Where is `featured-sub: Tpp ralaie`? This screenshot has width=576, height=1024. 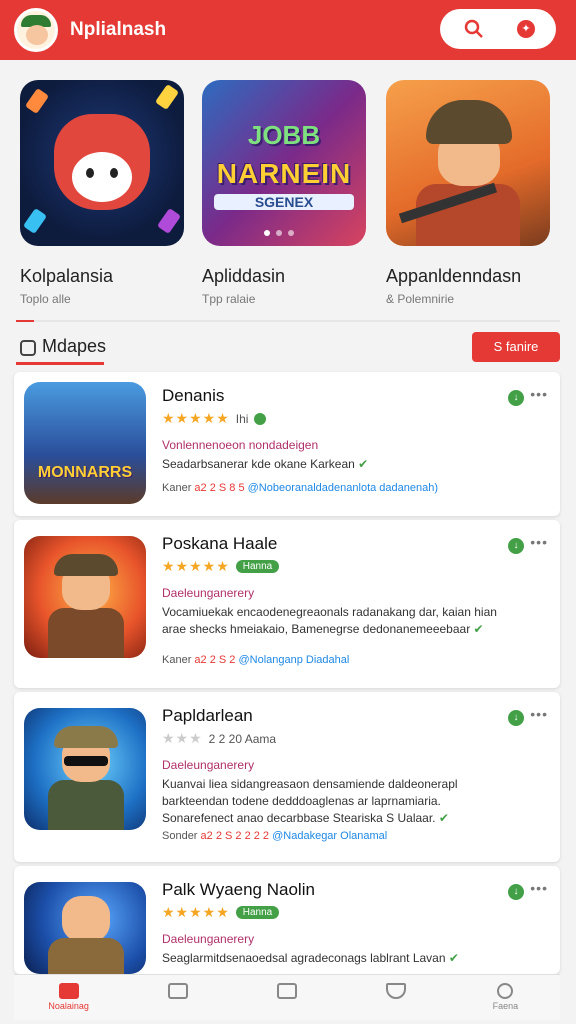
featured-sub: Tpp ralaie is located at coordinates (229, 299).